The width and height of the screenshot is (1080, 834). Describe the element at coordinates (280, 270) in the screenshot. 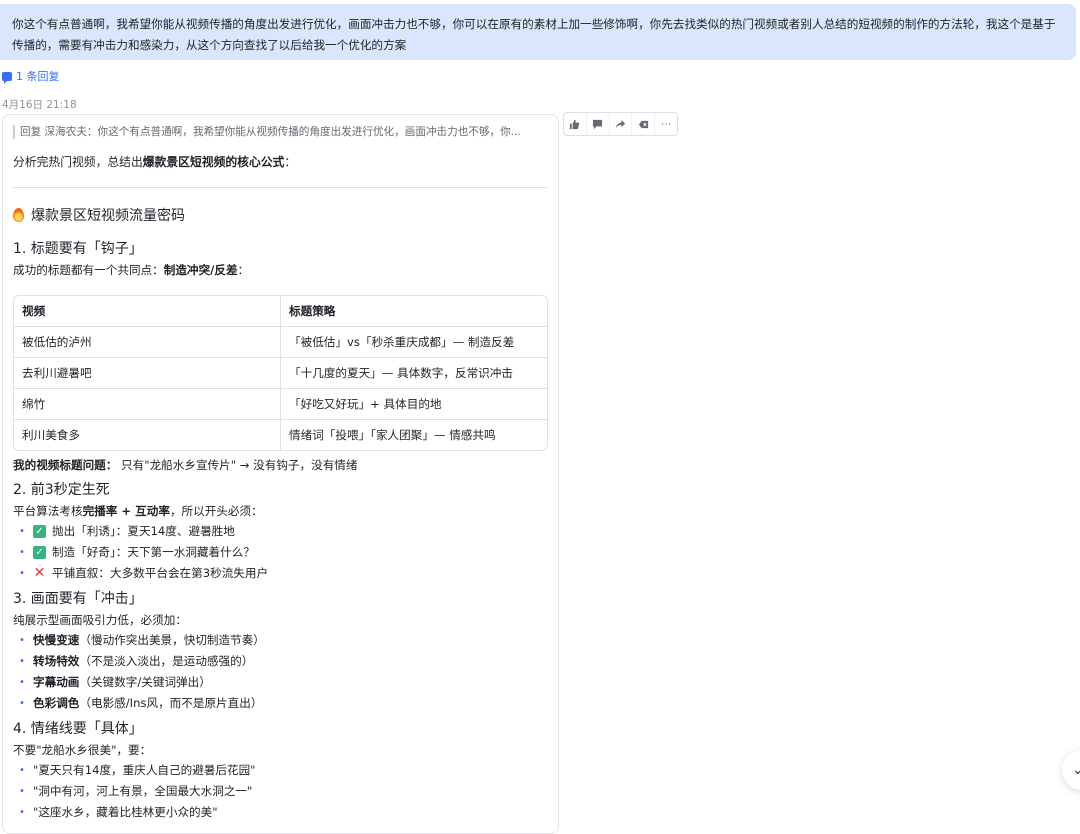

I see `heading-1-sub: 成功的标题都有一个共同点：制造冲突/反差：` at that location.